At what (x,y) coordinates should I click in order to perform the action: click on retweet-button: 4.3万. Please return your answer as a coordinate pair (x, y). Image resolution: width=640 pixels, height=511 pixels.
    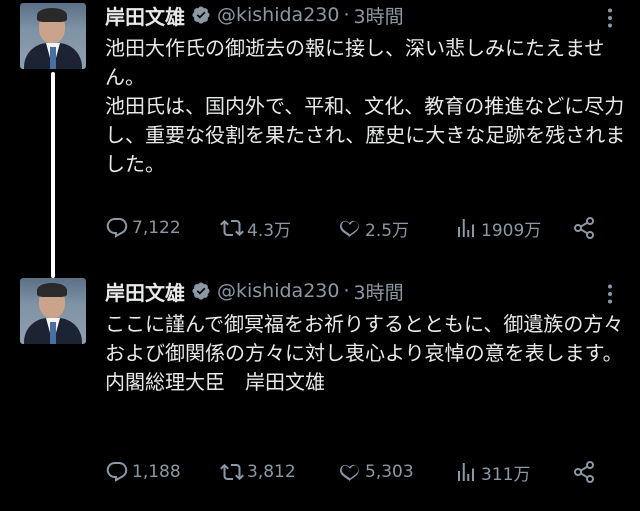
    Looking at the image, I should click on (255, 228).